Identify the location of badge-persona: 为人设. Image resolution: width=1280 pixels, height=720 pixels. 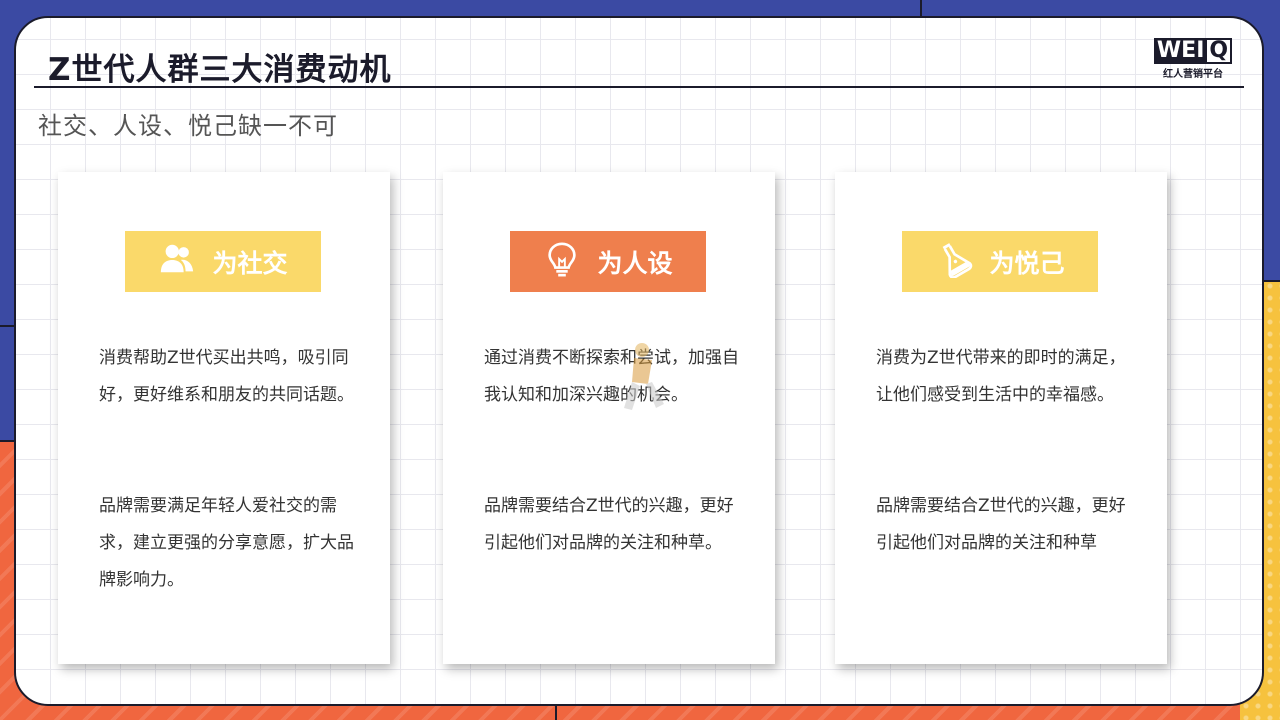
(608, 261).